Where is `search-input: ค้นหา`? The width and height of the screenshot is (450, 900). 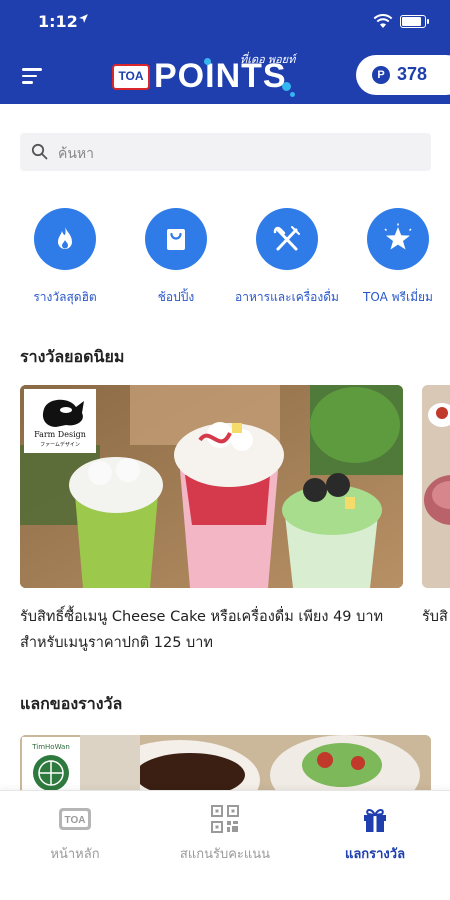 search-input: ค้นหา is located at coordinates (225, 152).